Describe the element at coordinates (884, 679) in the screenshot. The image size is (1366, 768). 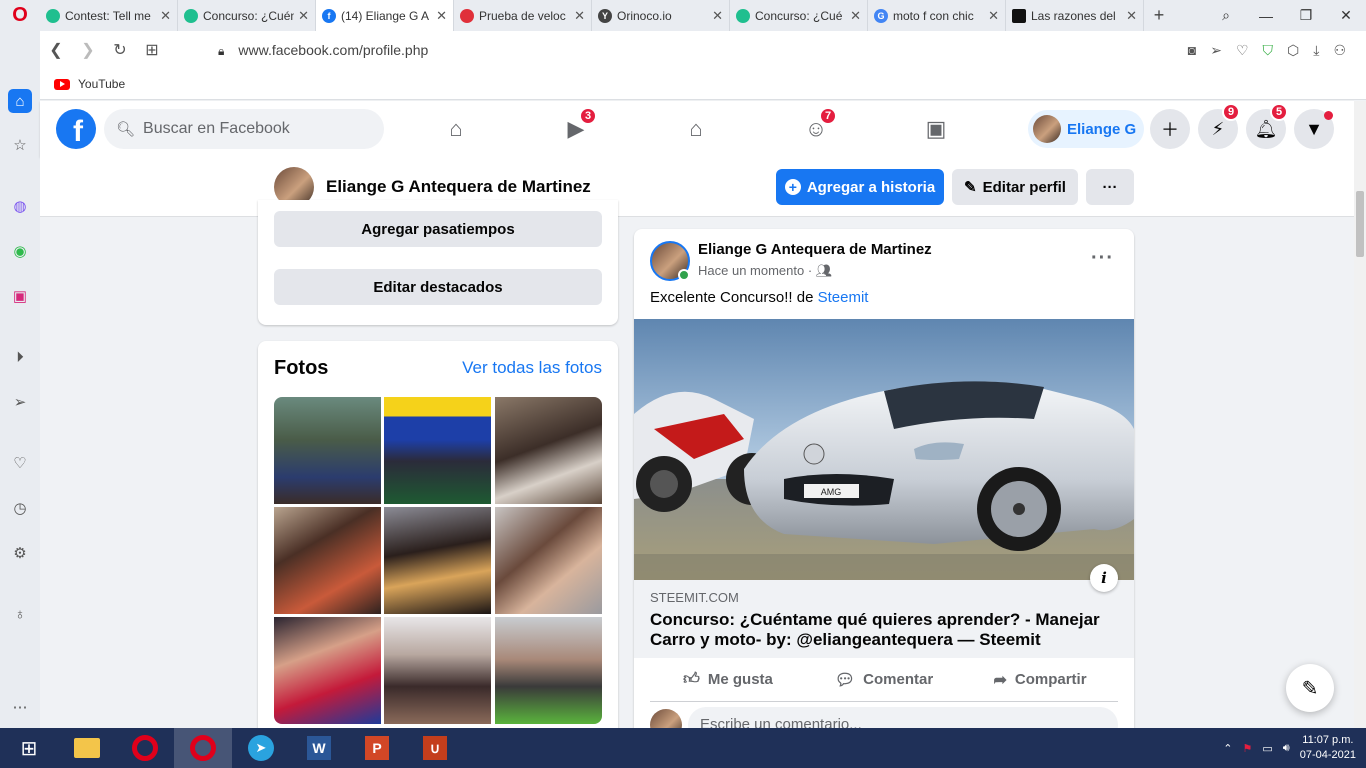
I see `comment-button: 💬︎ Comentar` at that location.